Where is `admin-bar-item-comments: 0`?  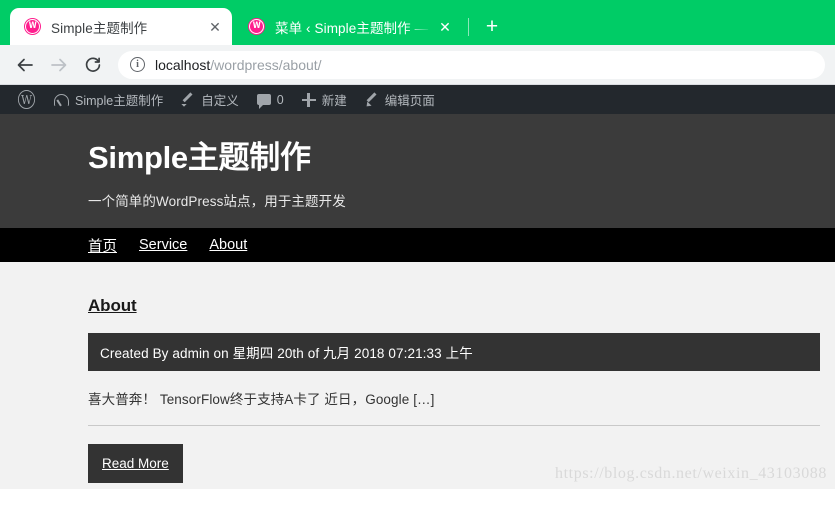 admin-bar-item-comments: 0 is located at coordinates (270, 99).